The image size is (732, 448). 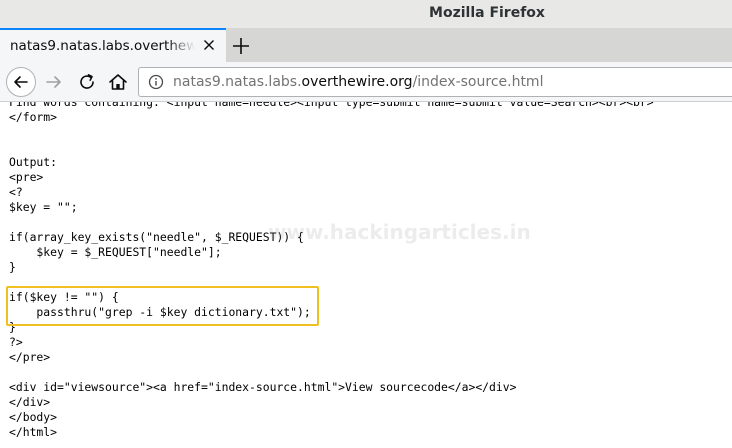 I want to click on source-line: ?>, so click(x=16, y=342).